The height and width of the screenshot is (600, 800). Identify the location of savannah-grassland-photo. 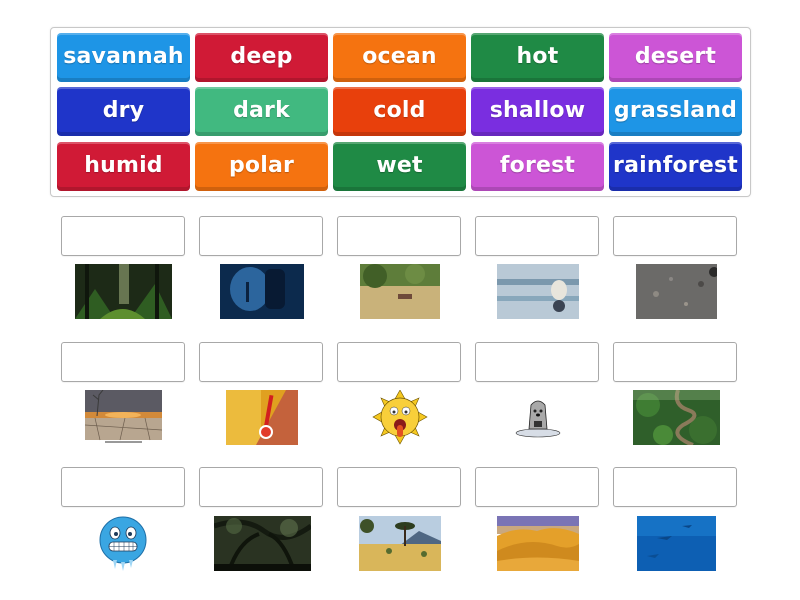
(400, 291).